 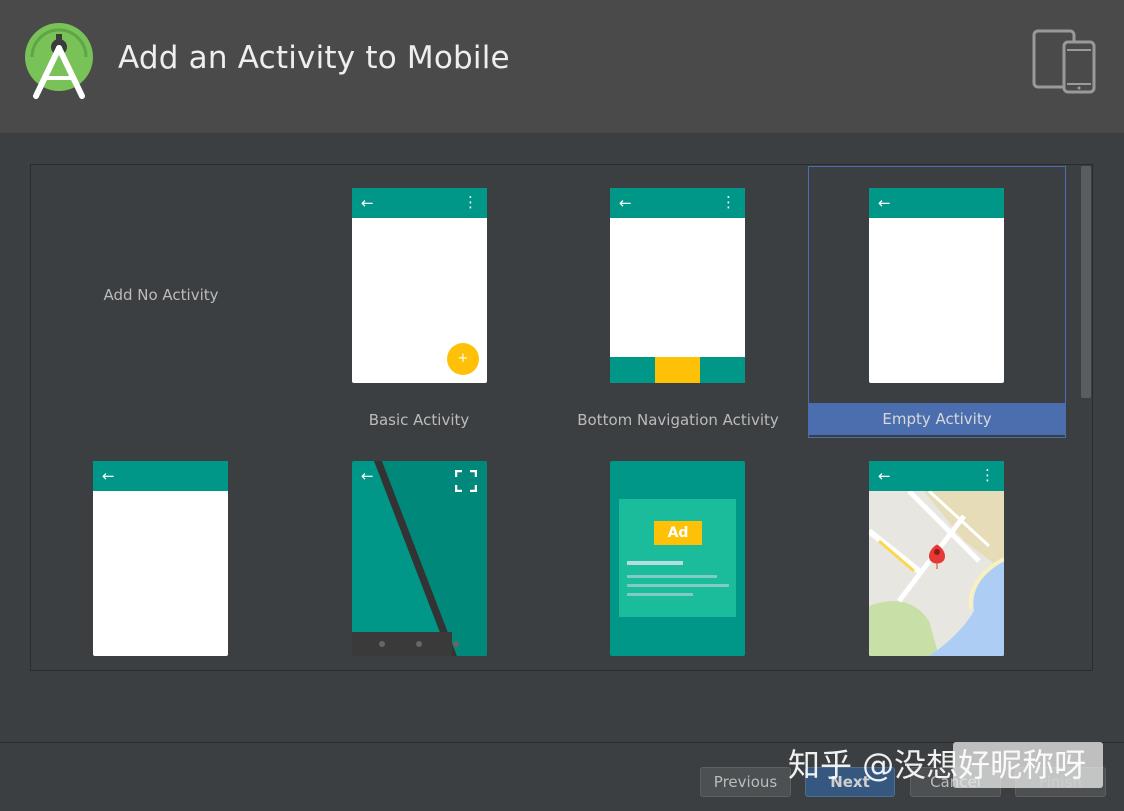 I want to click on ad-badge: Ad, so click(x=678, y=533).